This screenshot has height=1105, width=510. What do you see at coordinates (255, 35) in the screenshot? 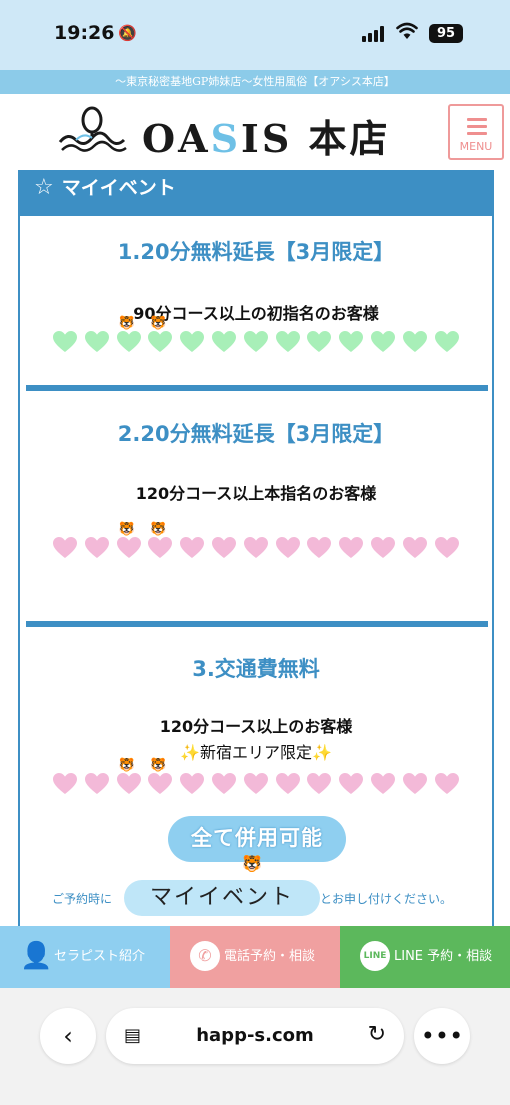
I see `status-bar: 19:26 🔕 95` at bounding box center [255, 35].